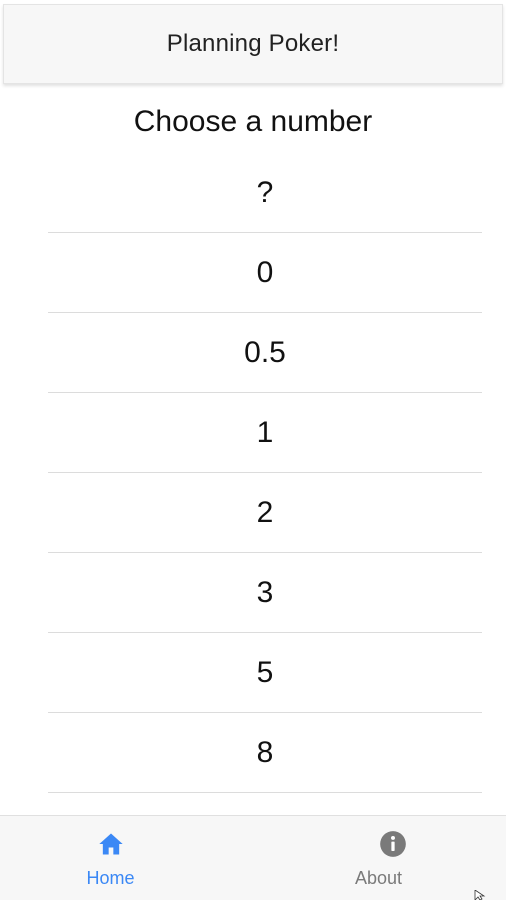 This screenshot has height=900, width=506. I want to click on info-icon, so click(392, 844).